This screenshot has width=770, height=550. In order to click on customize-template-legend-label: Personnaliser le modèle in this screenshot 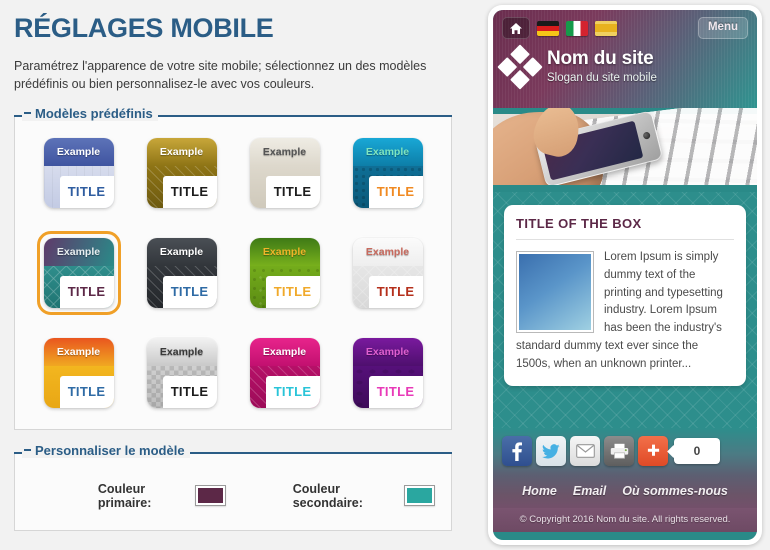, I will do `click(110, 450)`.